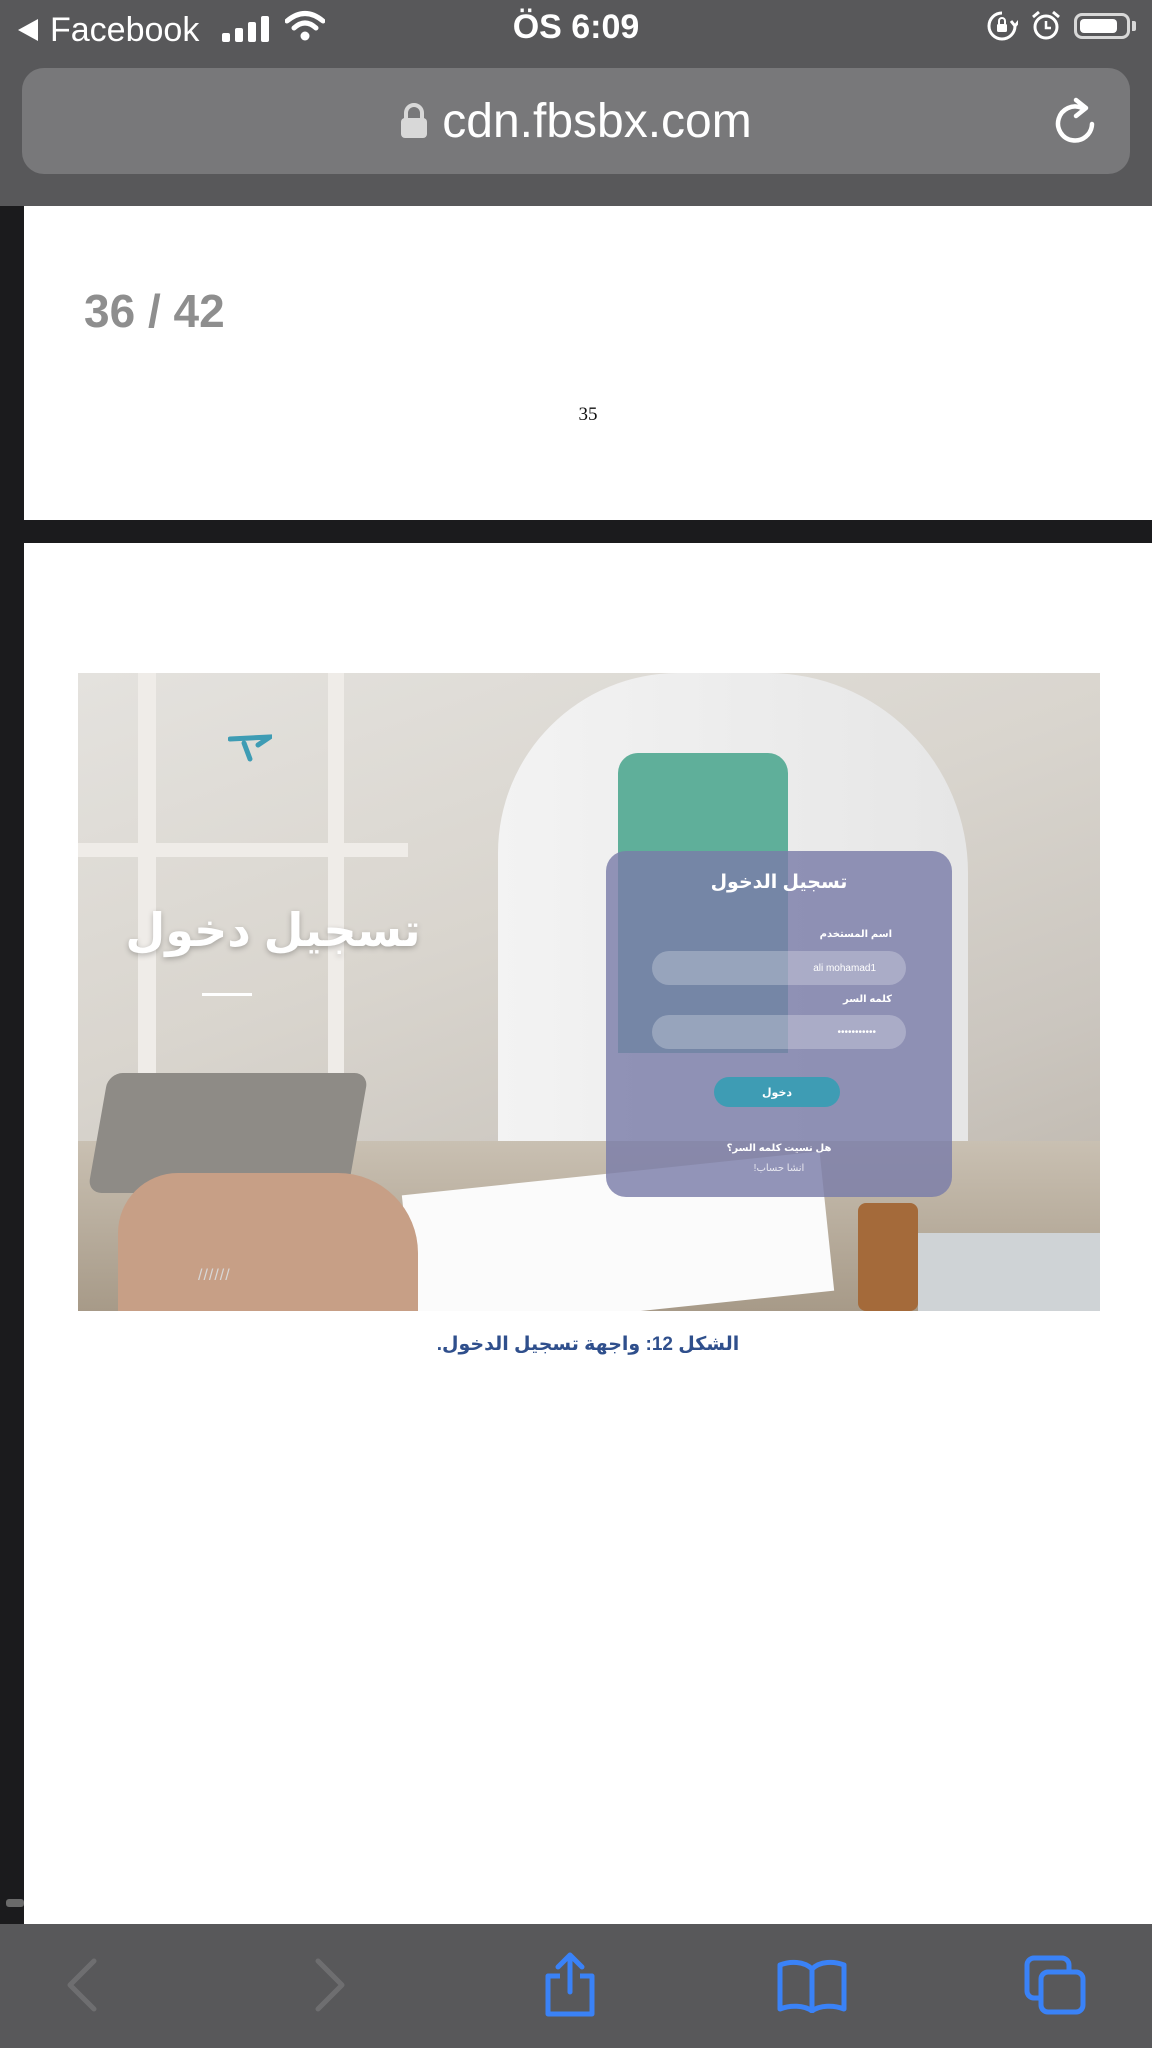 Image resolution: width=1152 pixels, height=2048 pixels. I want to click on book-icon, so click(812, 1986).